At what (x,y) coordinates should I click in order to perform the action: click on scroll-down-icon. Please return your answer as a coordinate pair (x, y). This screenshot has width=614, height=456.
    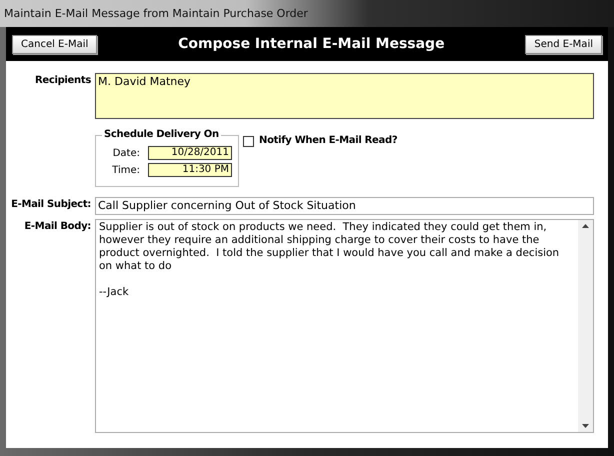
    Looking at the image, I should click on (585, 426).